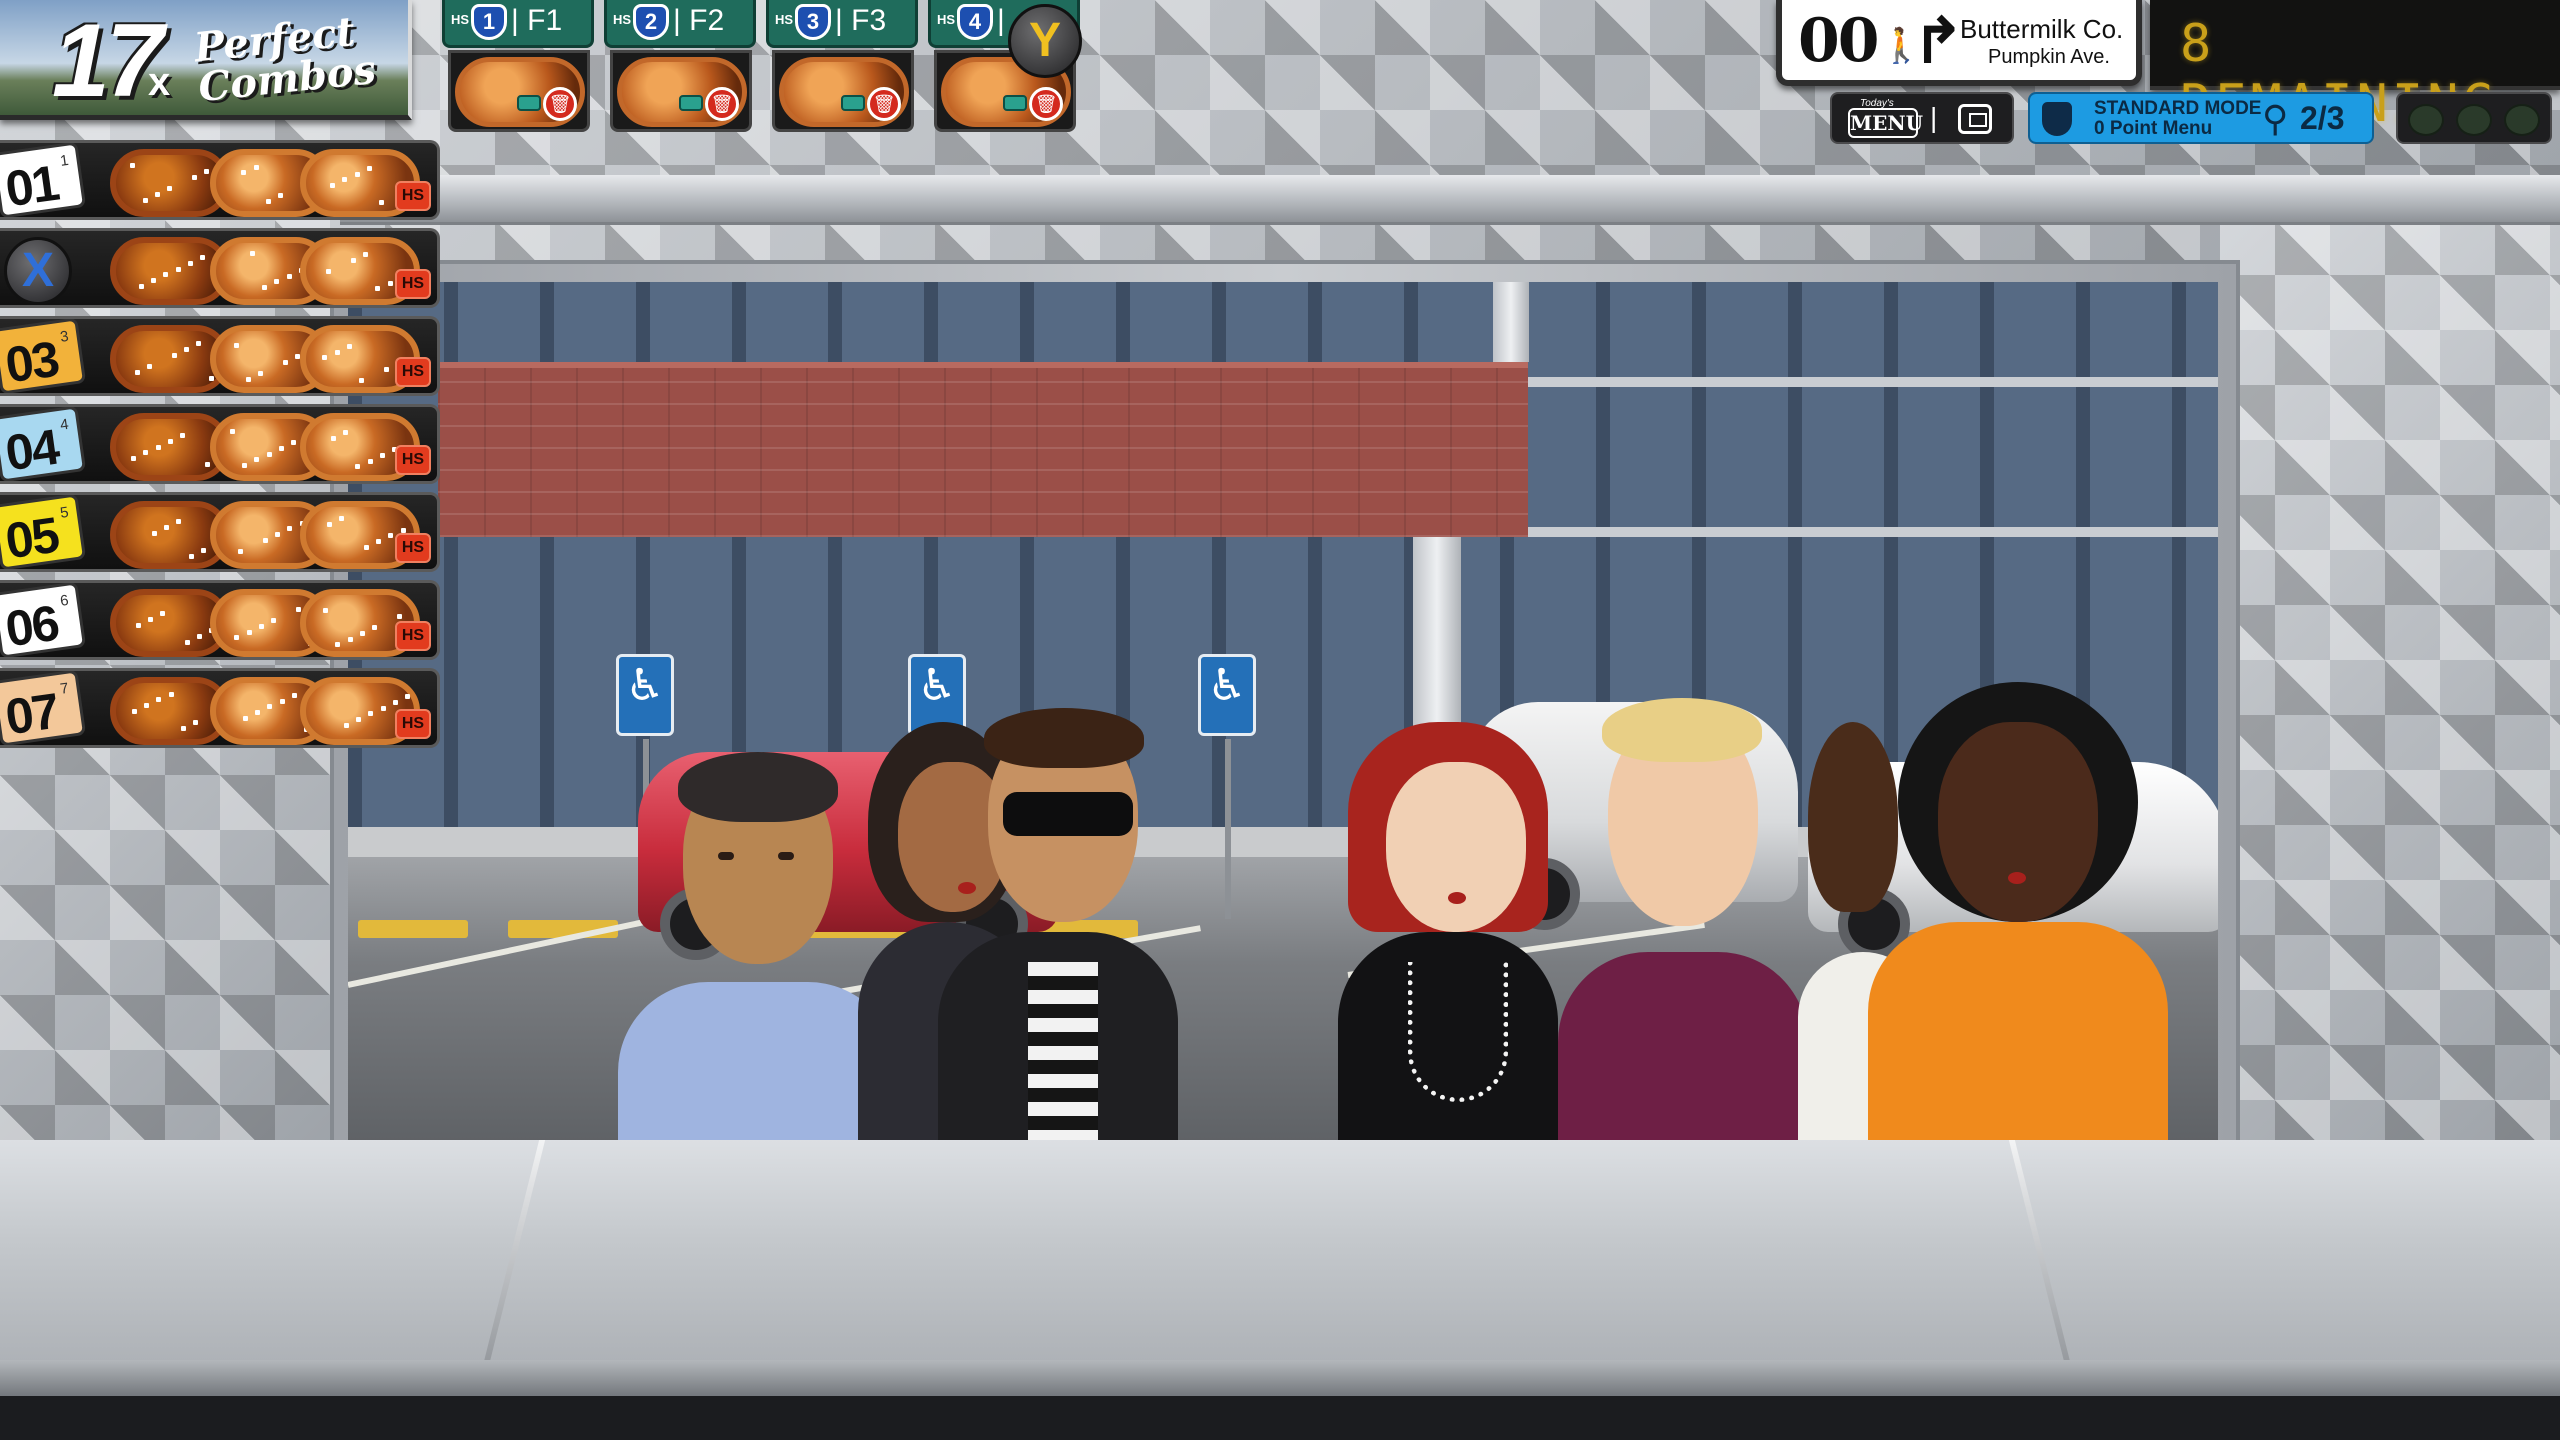 This screenshot has width=2560, height=1440. I want to click on menu-bar: Today's MENU |, so click(1922, 118).